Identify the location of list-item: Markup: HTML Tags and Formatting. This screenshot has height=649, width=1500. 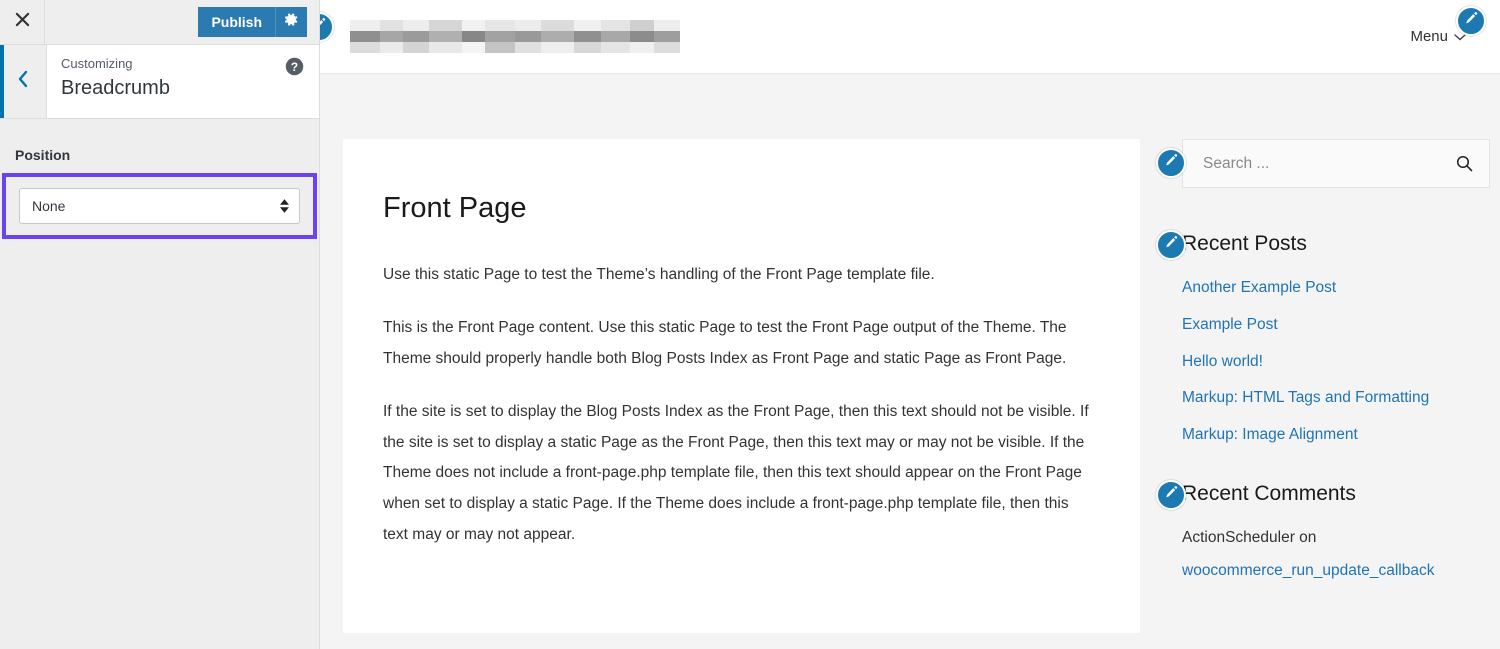
(1336, 398).